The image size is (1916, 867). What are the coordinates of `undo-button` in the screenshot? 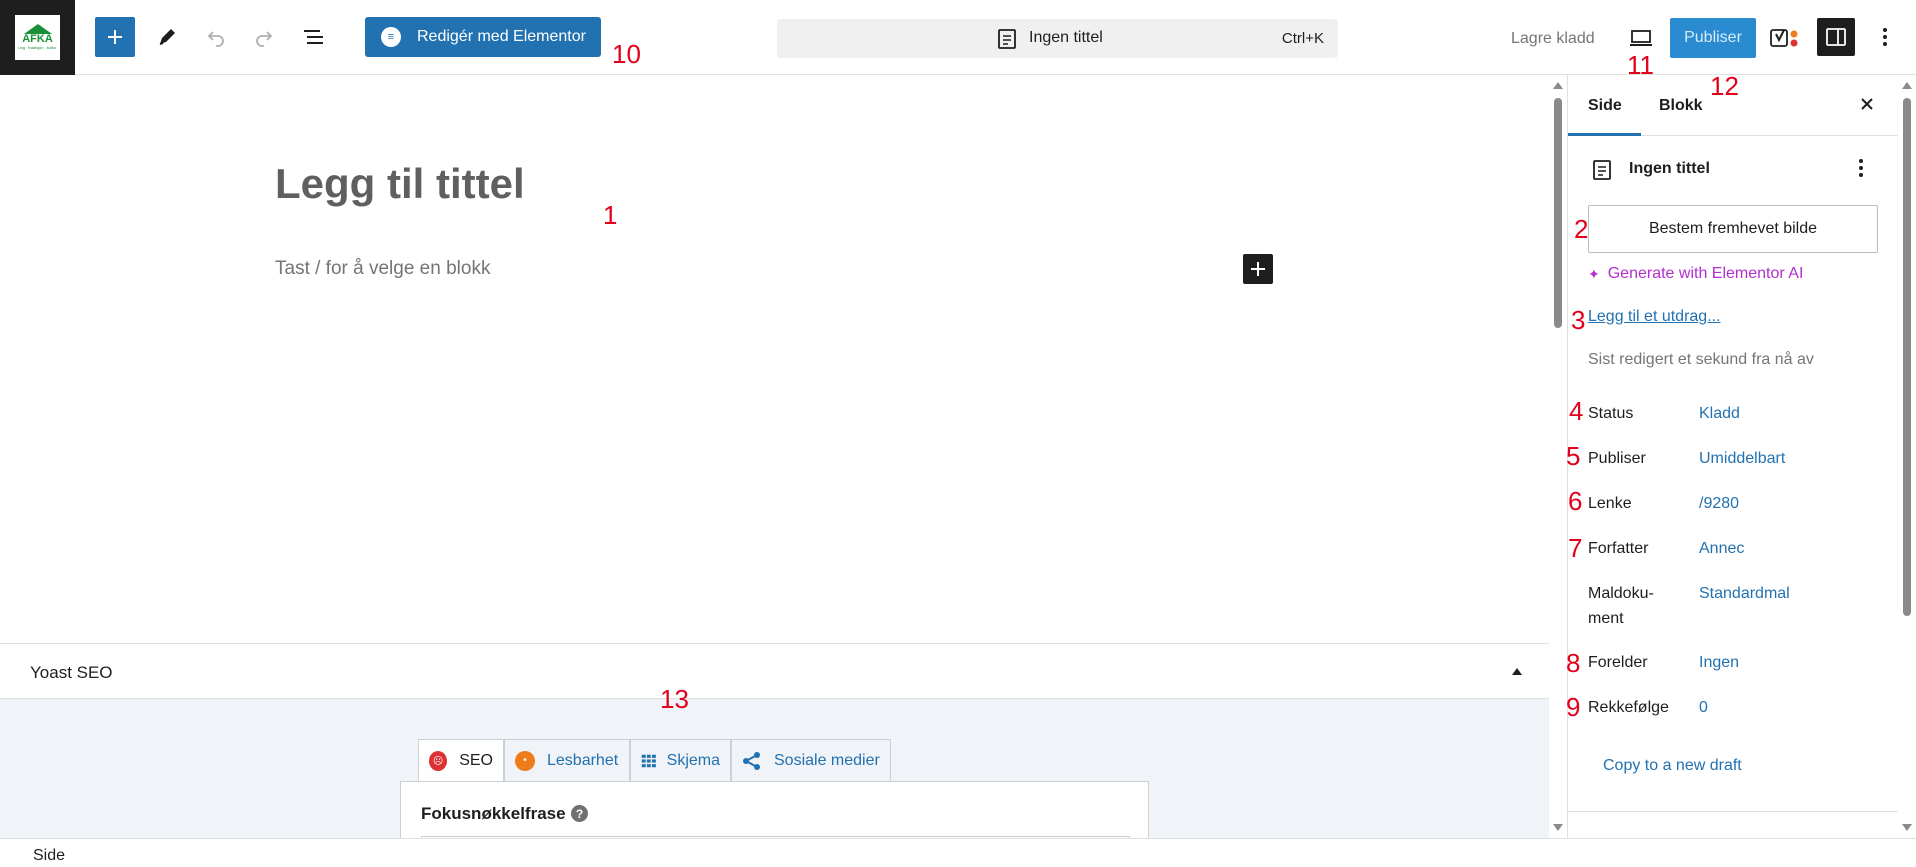 It's located at (216, 37).